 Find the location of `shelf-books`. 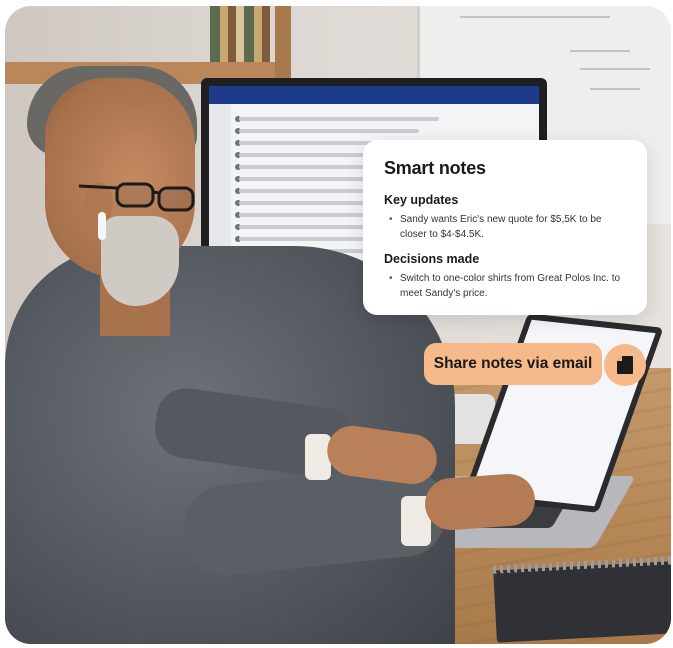

shelf-books is located at coordinates (240, 34).